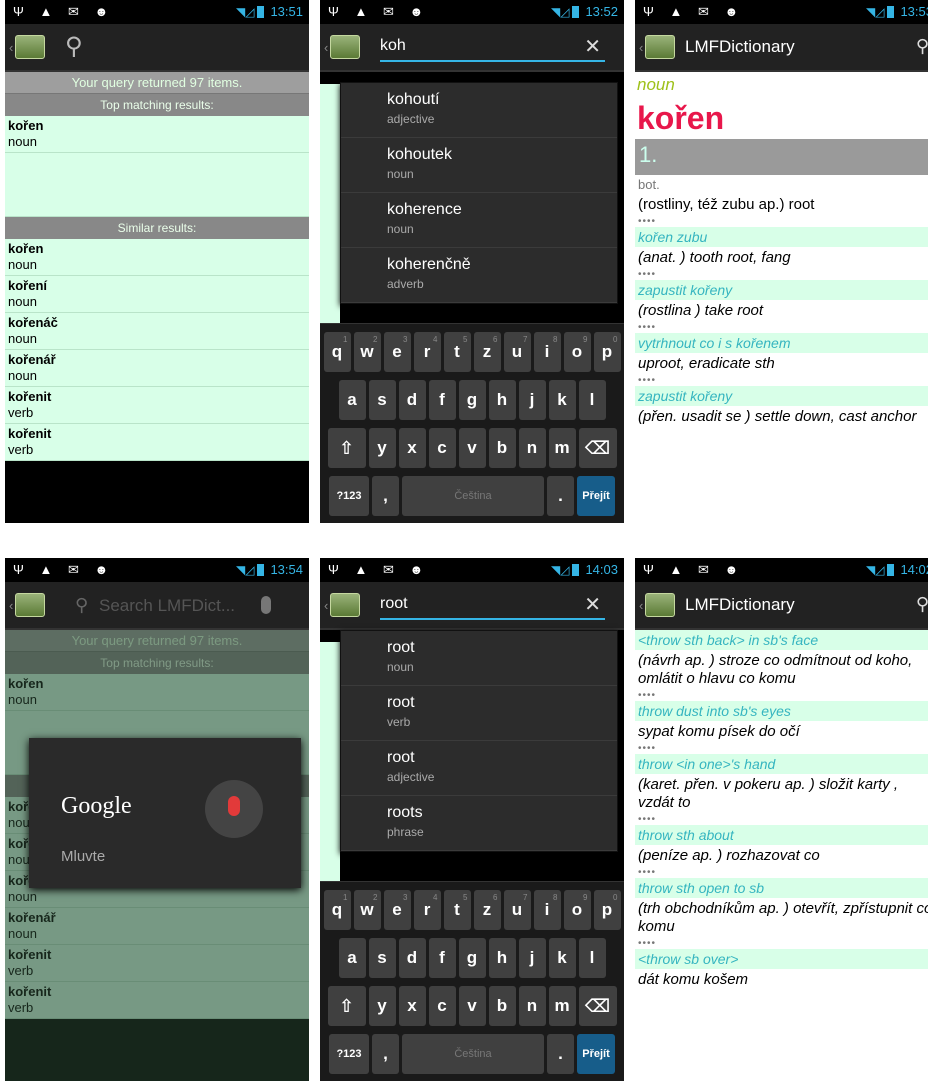 The width and height of the screenshot is (928, 1081). Describe the element at coordinates (157, 331) in the screenshot. I see `list-item: kořenáčnoun` at that location.